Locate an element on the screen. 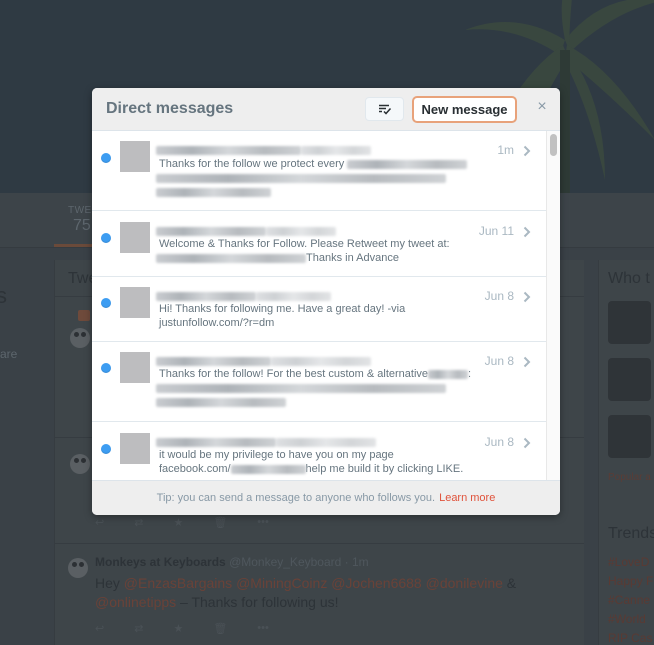  tweet-author-handle: @Monkey_Keyboard · 1m is located at coordinates (299, 562).